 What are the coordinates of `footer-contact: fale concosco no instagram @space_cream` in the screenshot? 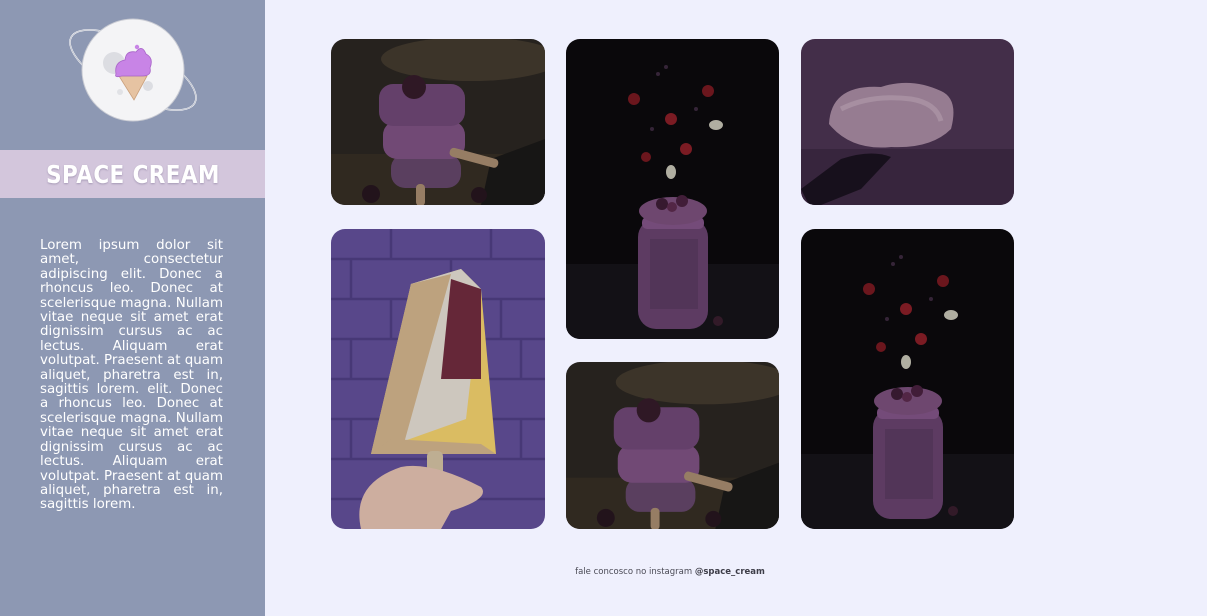 It's located at (670, 572).